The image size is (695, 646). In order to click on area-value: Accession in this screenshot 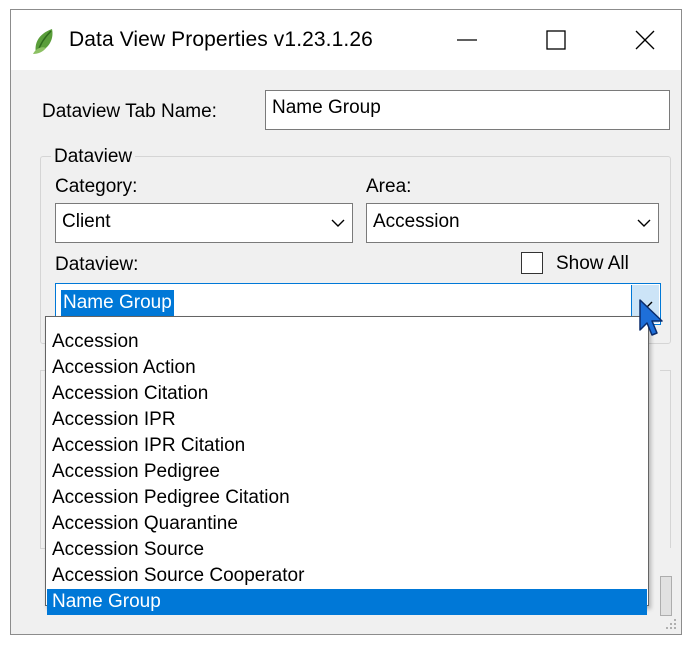, I will do `click(416, 221)`.